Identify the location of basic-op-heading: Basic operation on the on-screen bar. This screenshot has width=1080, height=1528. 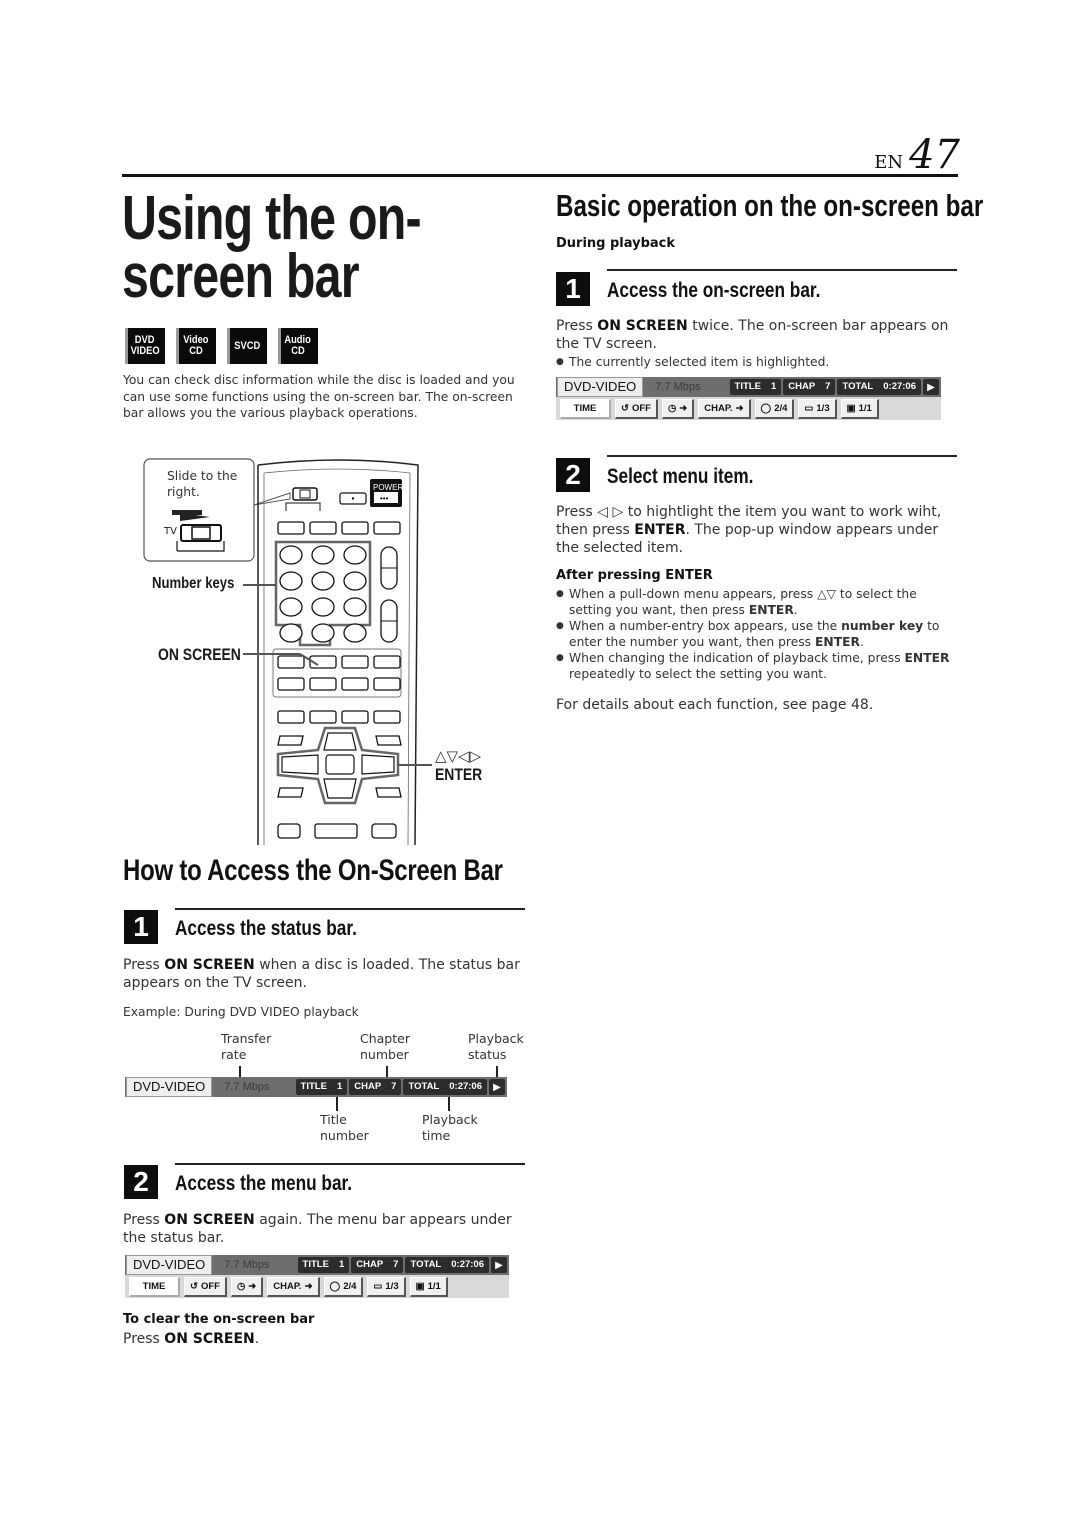
(770, 205).